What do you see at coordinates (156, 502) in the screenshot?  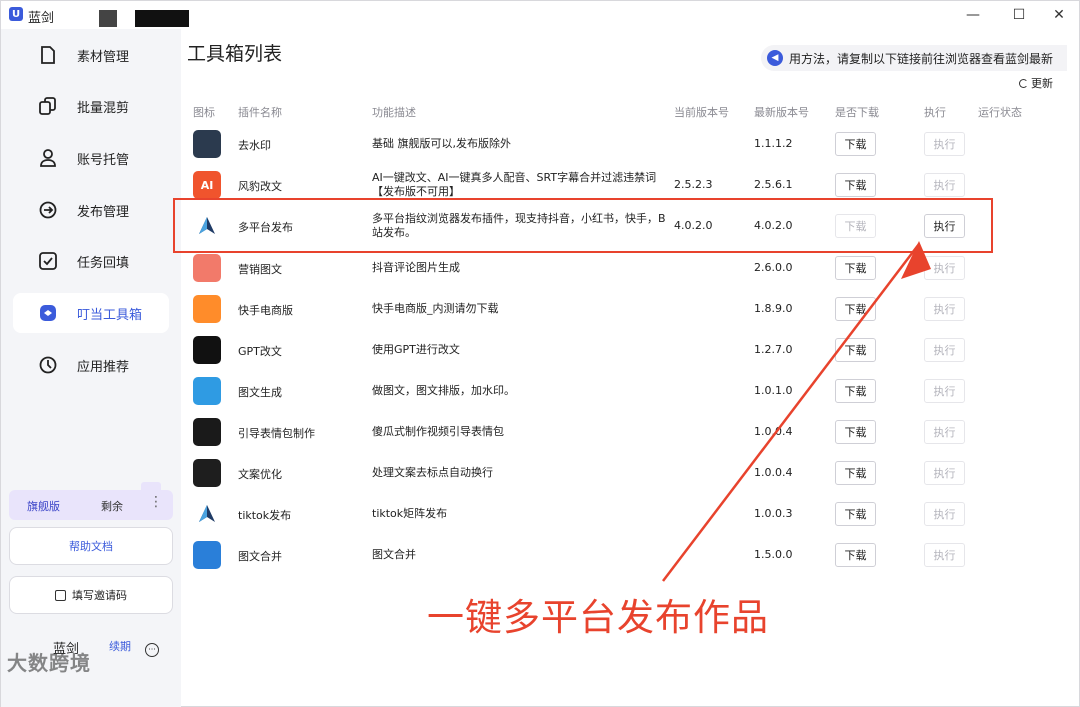 I see `plan-more-button: ⋮` at bounding box center [156, 502].